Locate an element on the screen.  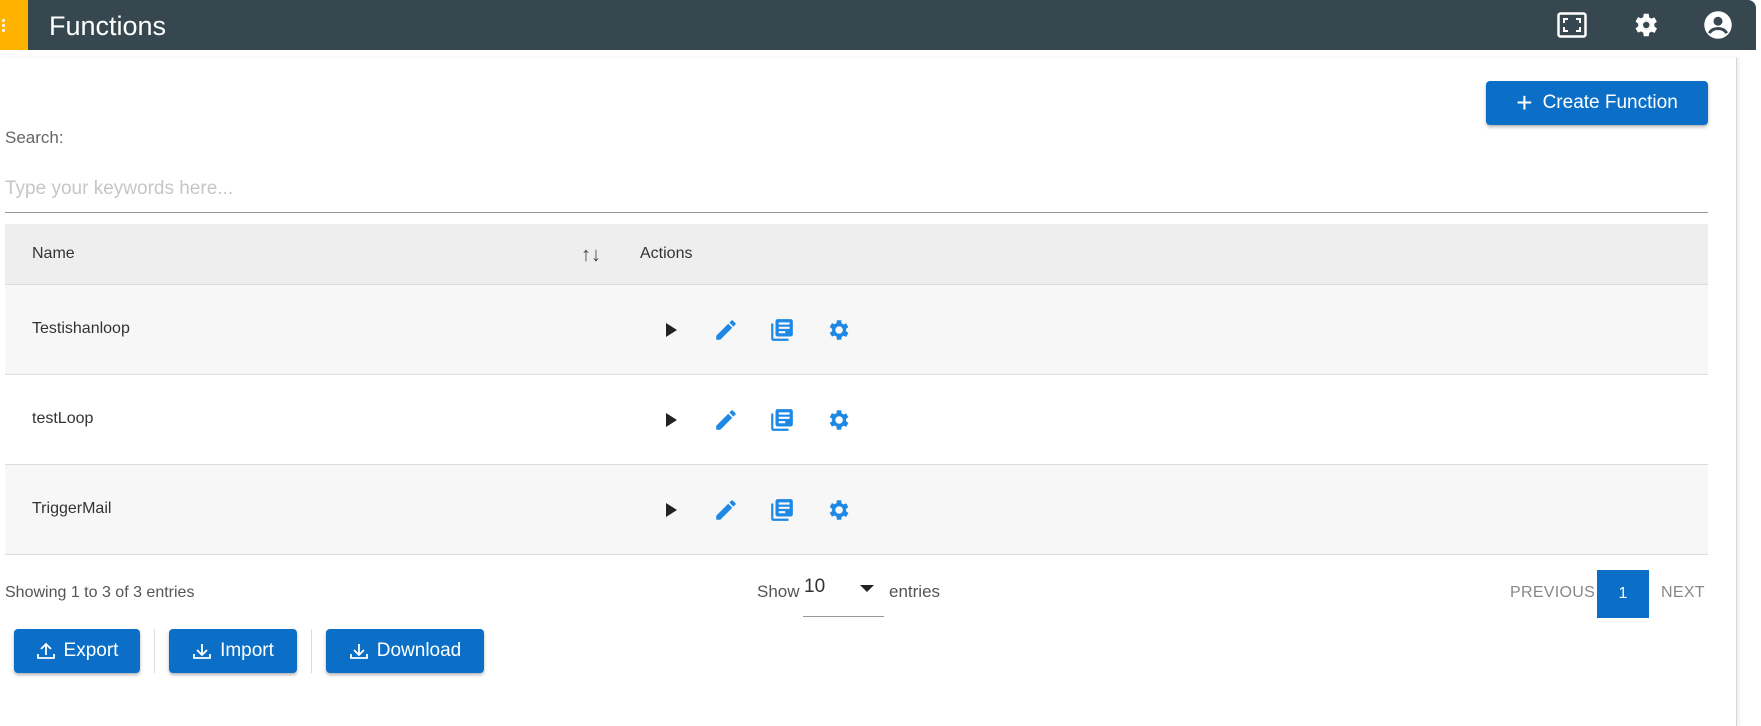
create-function-label: Create Function is located at coordinates (1610, 102).